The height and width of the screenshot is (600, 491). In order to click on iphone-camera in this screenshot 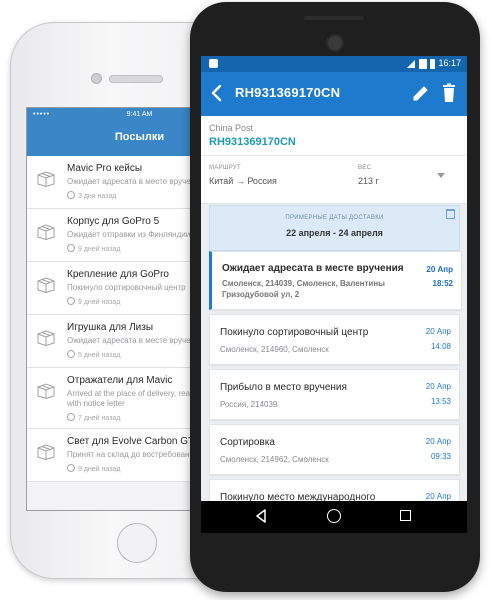, I will do `click(96, 78)`.